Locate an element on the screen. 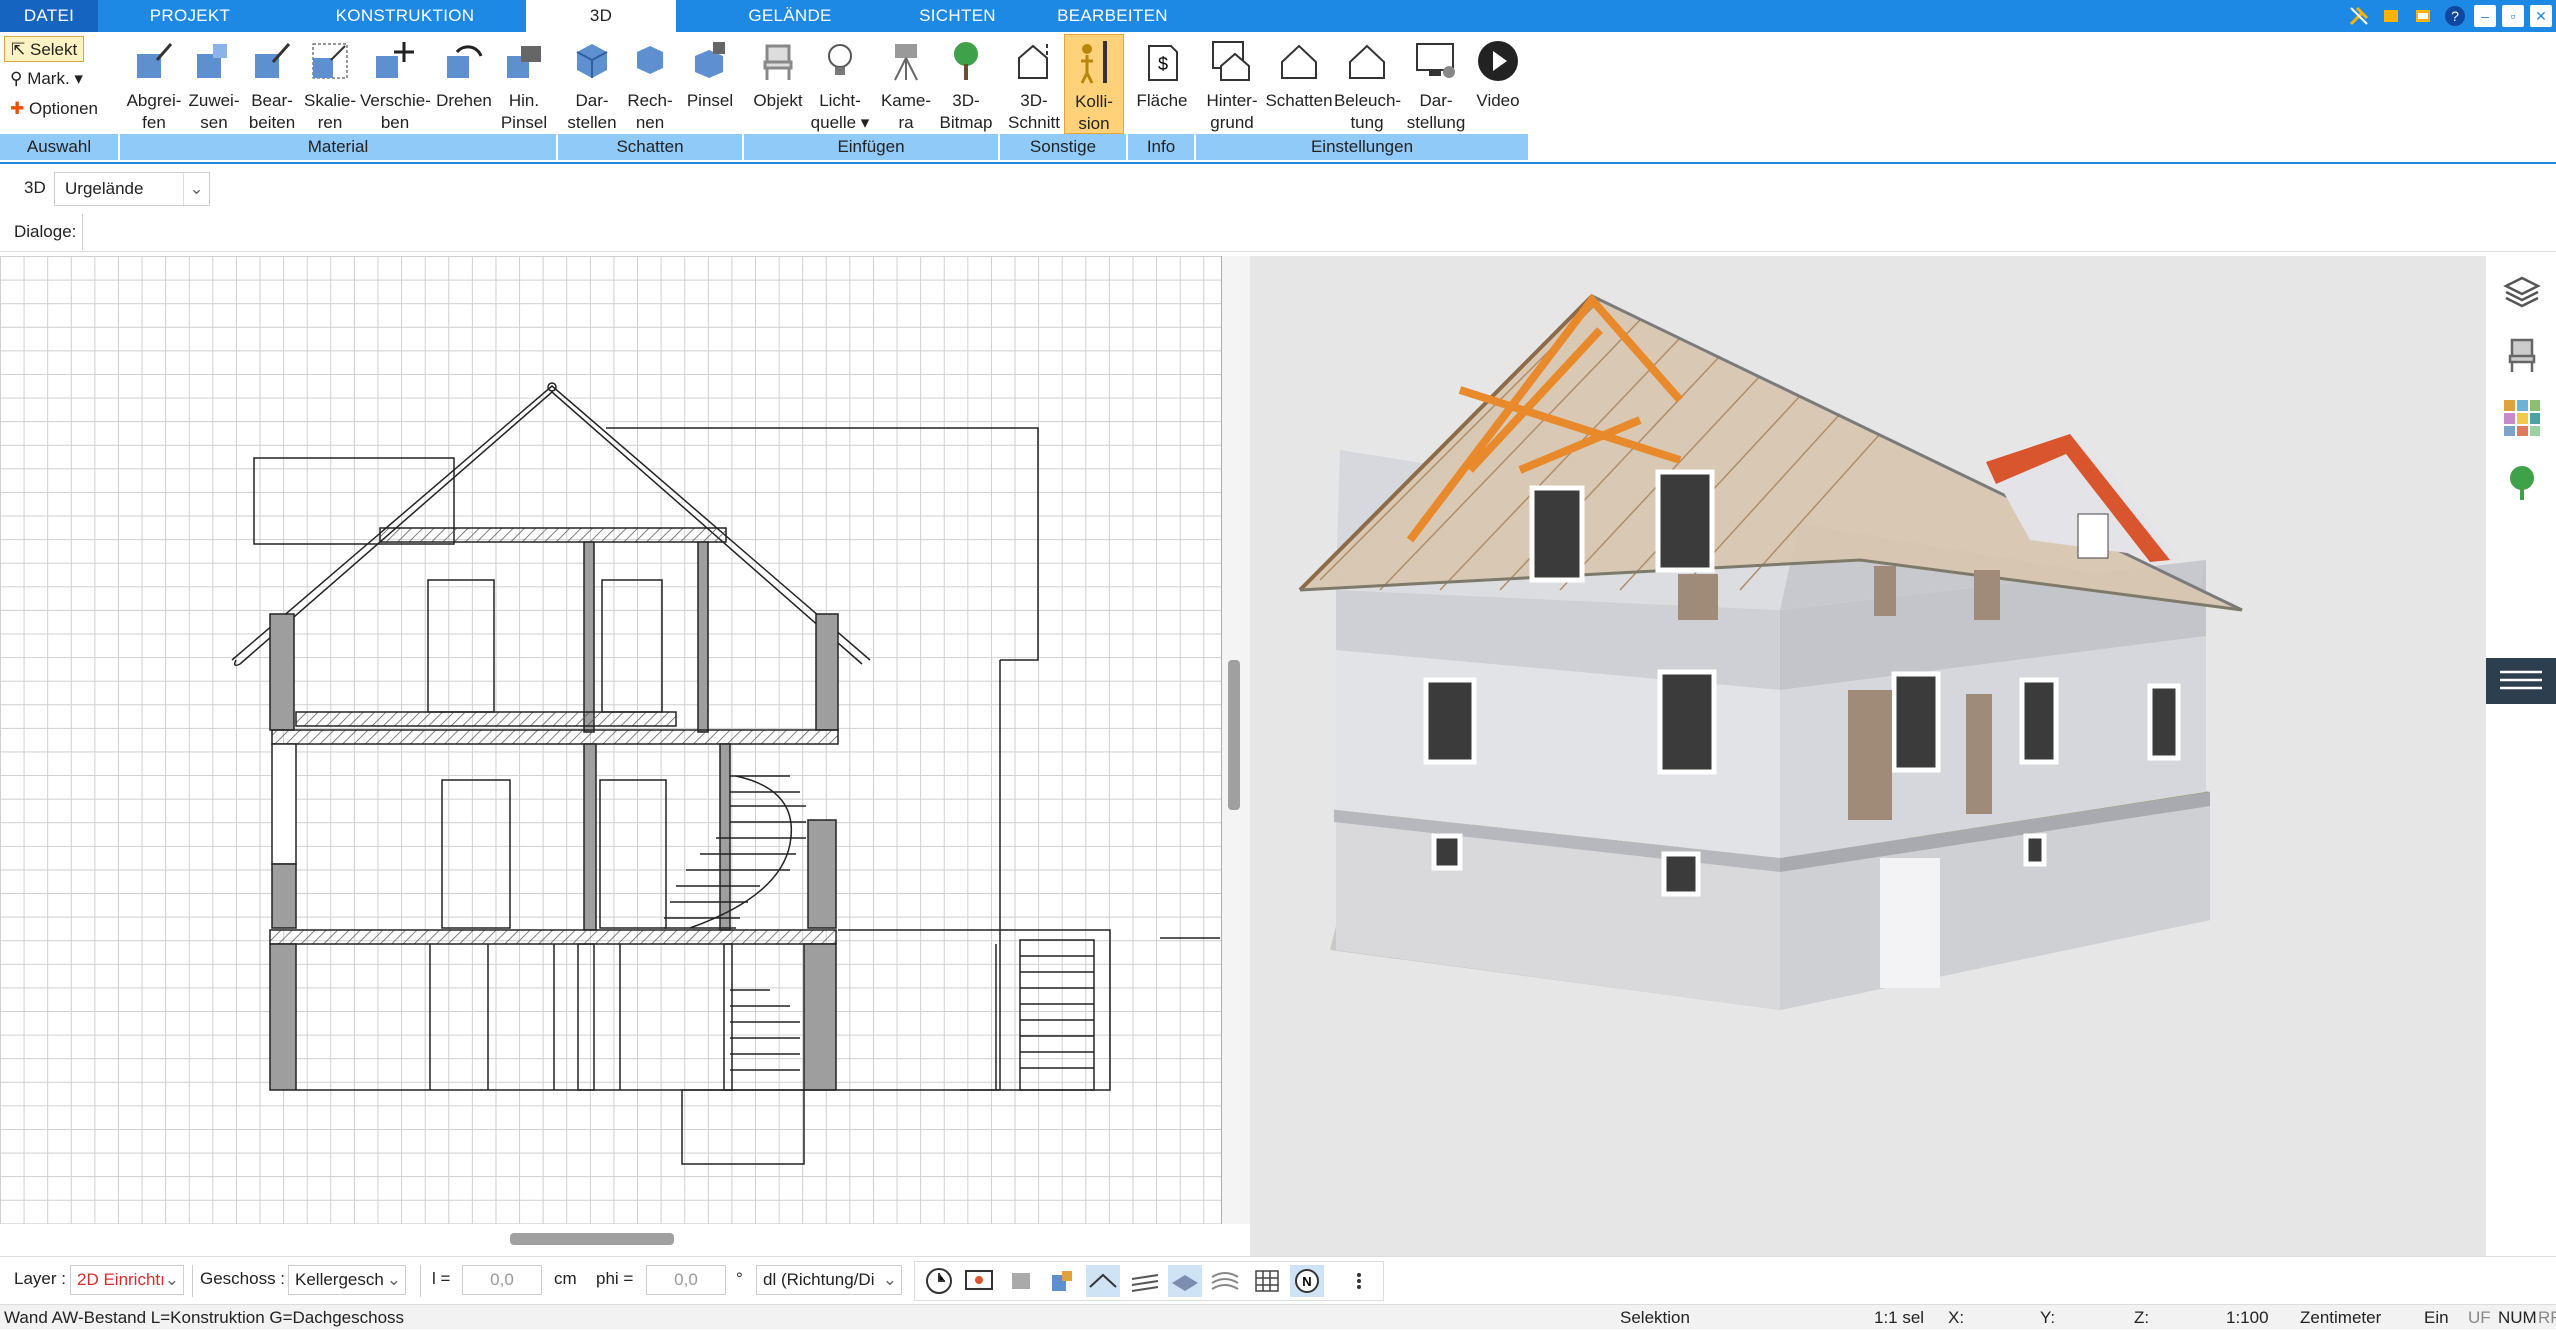  dialoge-label: Dialoge: is located at coordinates (45, 231).